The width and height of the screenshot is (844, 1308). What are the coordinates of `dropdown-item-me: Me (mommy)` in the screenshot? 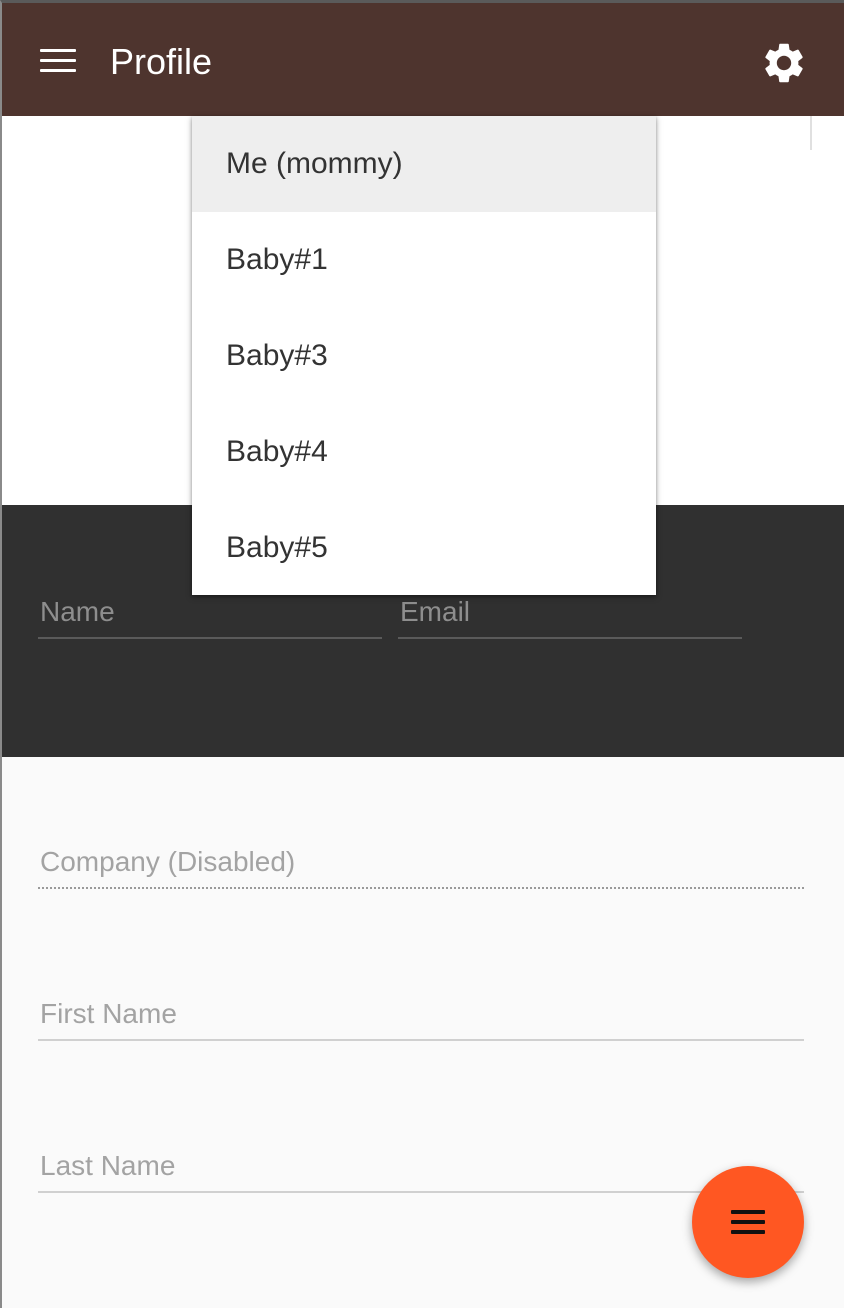 It's located at (424, 164).